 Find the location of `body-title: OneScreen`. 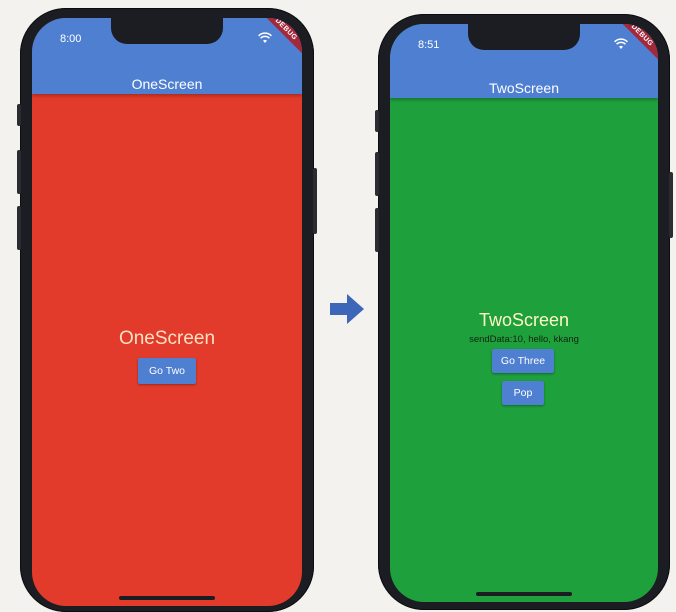

body-title: OneScreen is located at coordinates (167, 338).